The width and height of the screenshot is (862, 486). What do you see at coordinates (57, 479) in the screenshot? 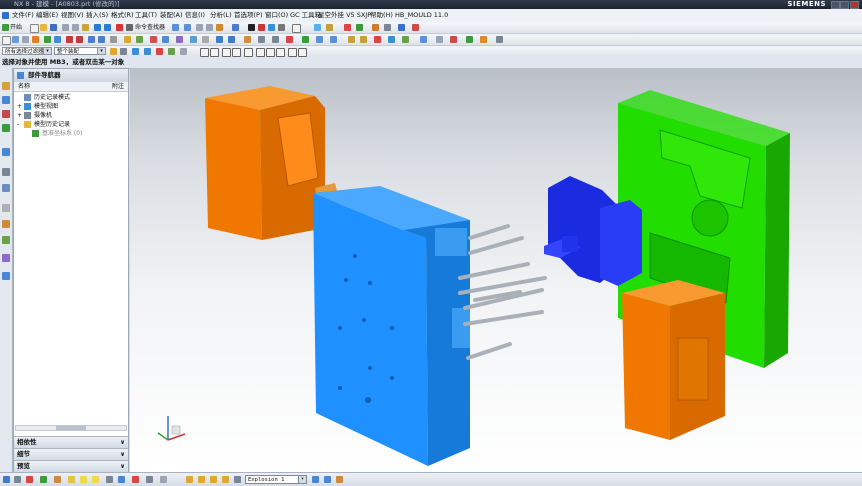
I see `spline-tool-icon` at bounding box center [57, 479].